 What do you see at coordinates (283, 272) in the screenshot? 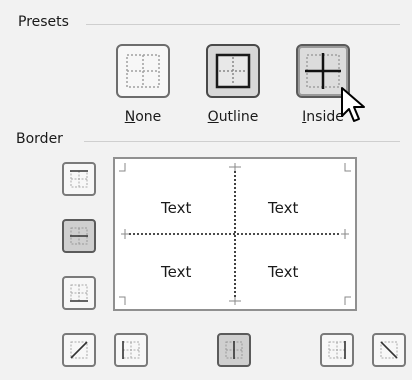
I see `preview-text-bottom-right: Text` at bounding box center [283, 272].